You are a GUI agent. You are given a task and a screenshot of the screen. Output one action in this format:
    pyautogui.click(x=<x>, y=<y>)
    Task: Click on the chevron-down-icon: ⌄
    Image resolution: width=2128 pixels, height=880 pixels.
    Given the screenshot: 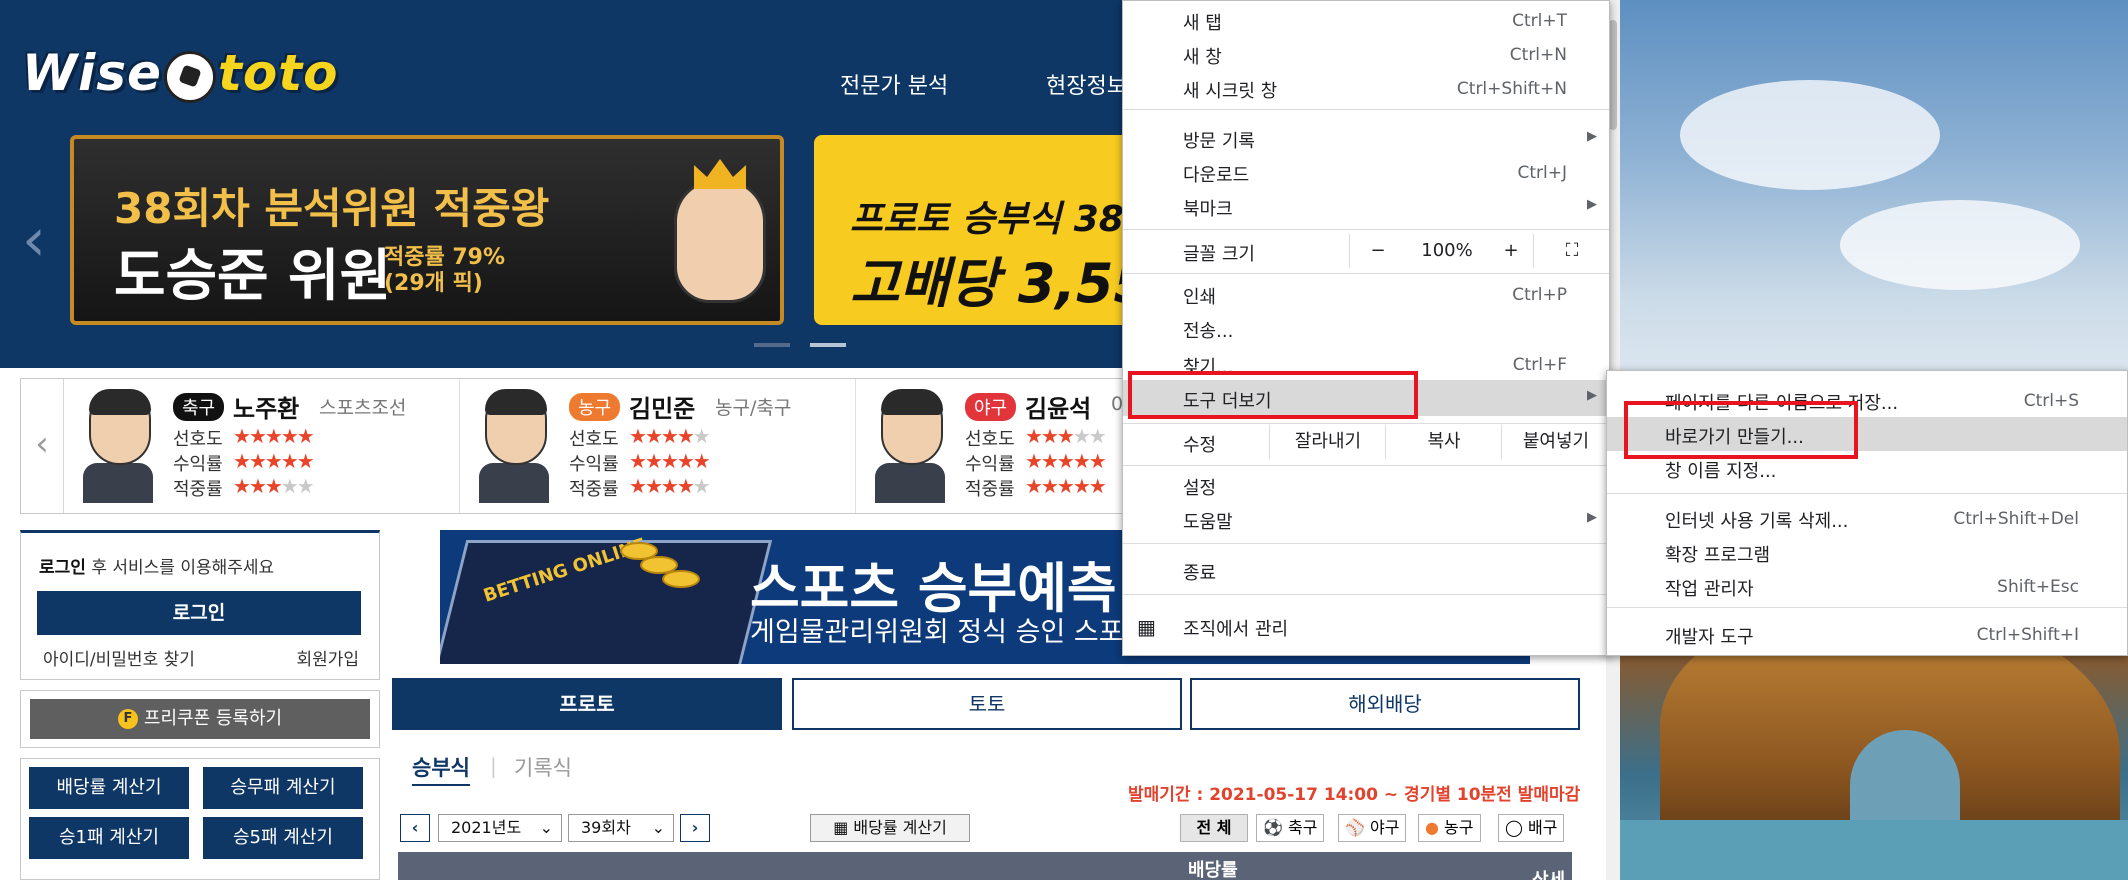 What is the action you would take?
    pyautogui.click(x=546, y=827)
    